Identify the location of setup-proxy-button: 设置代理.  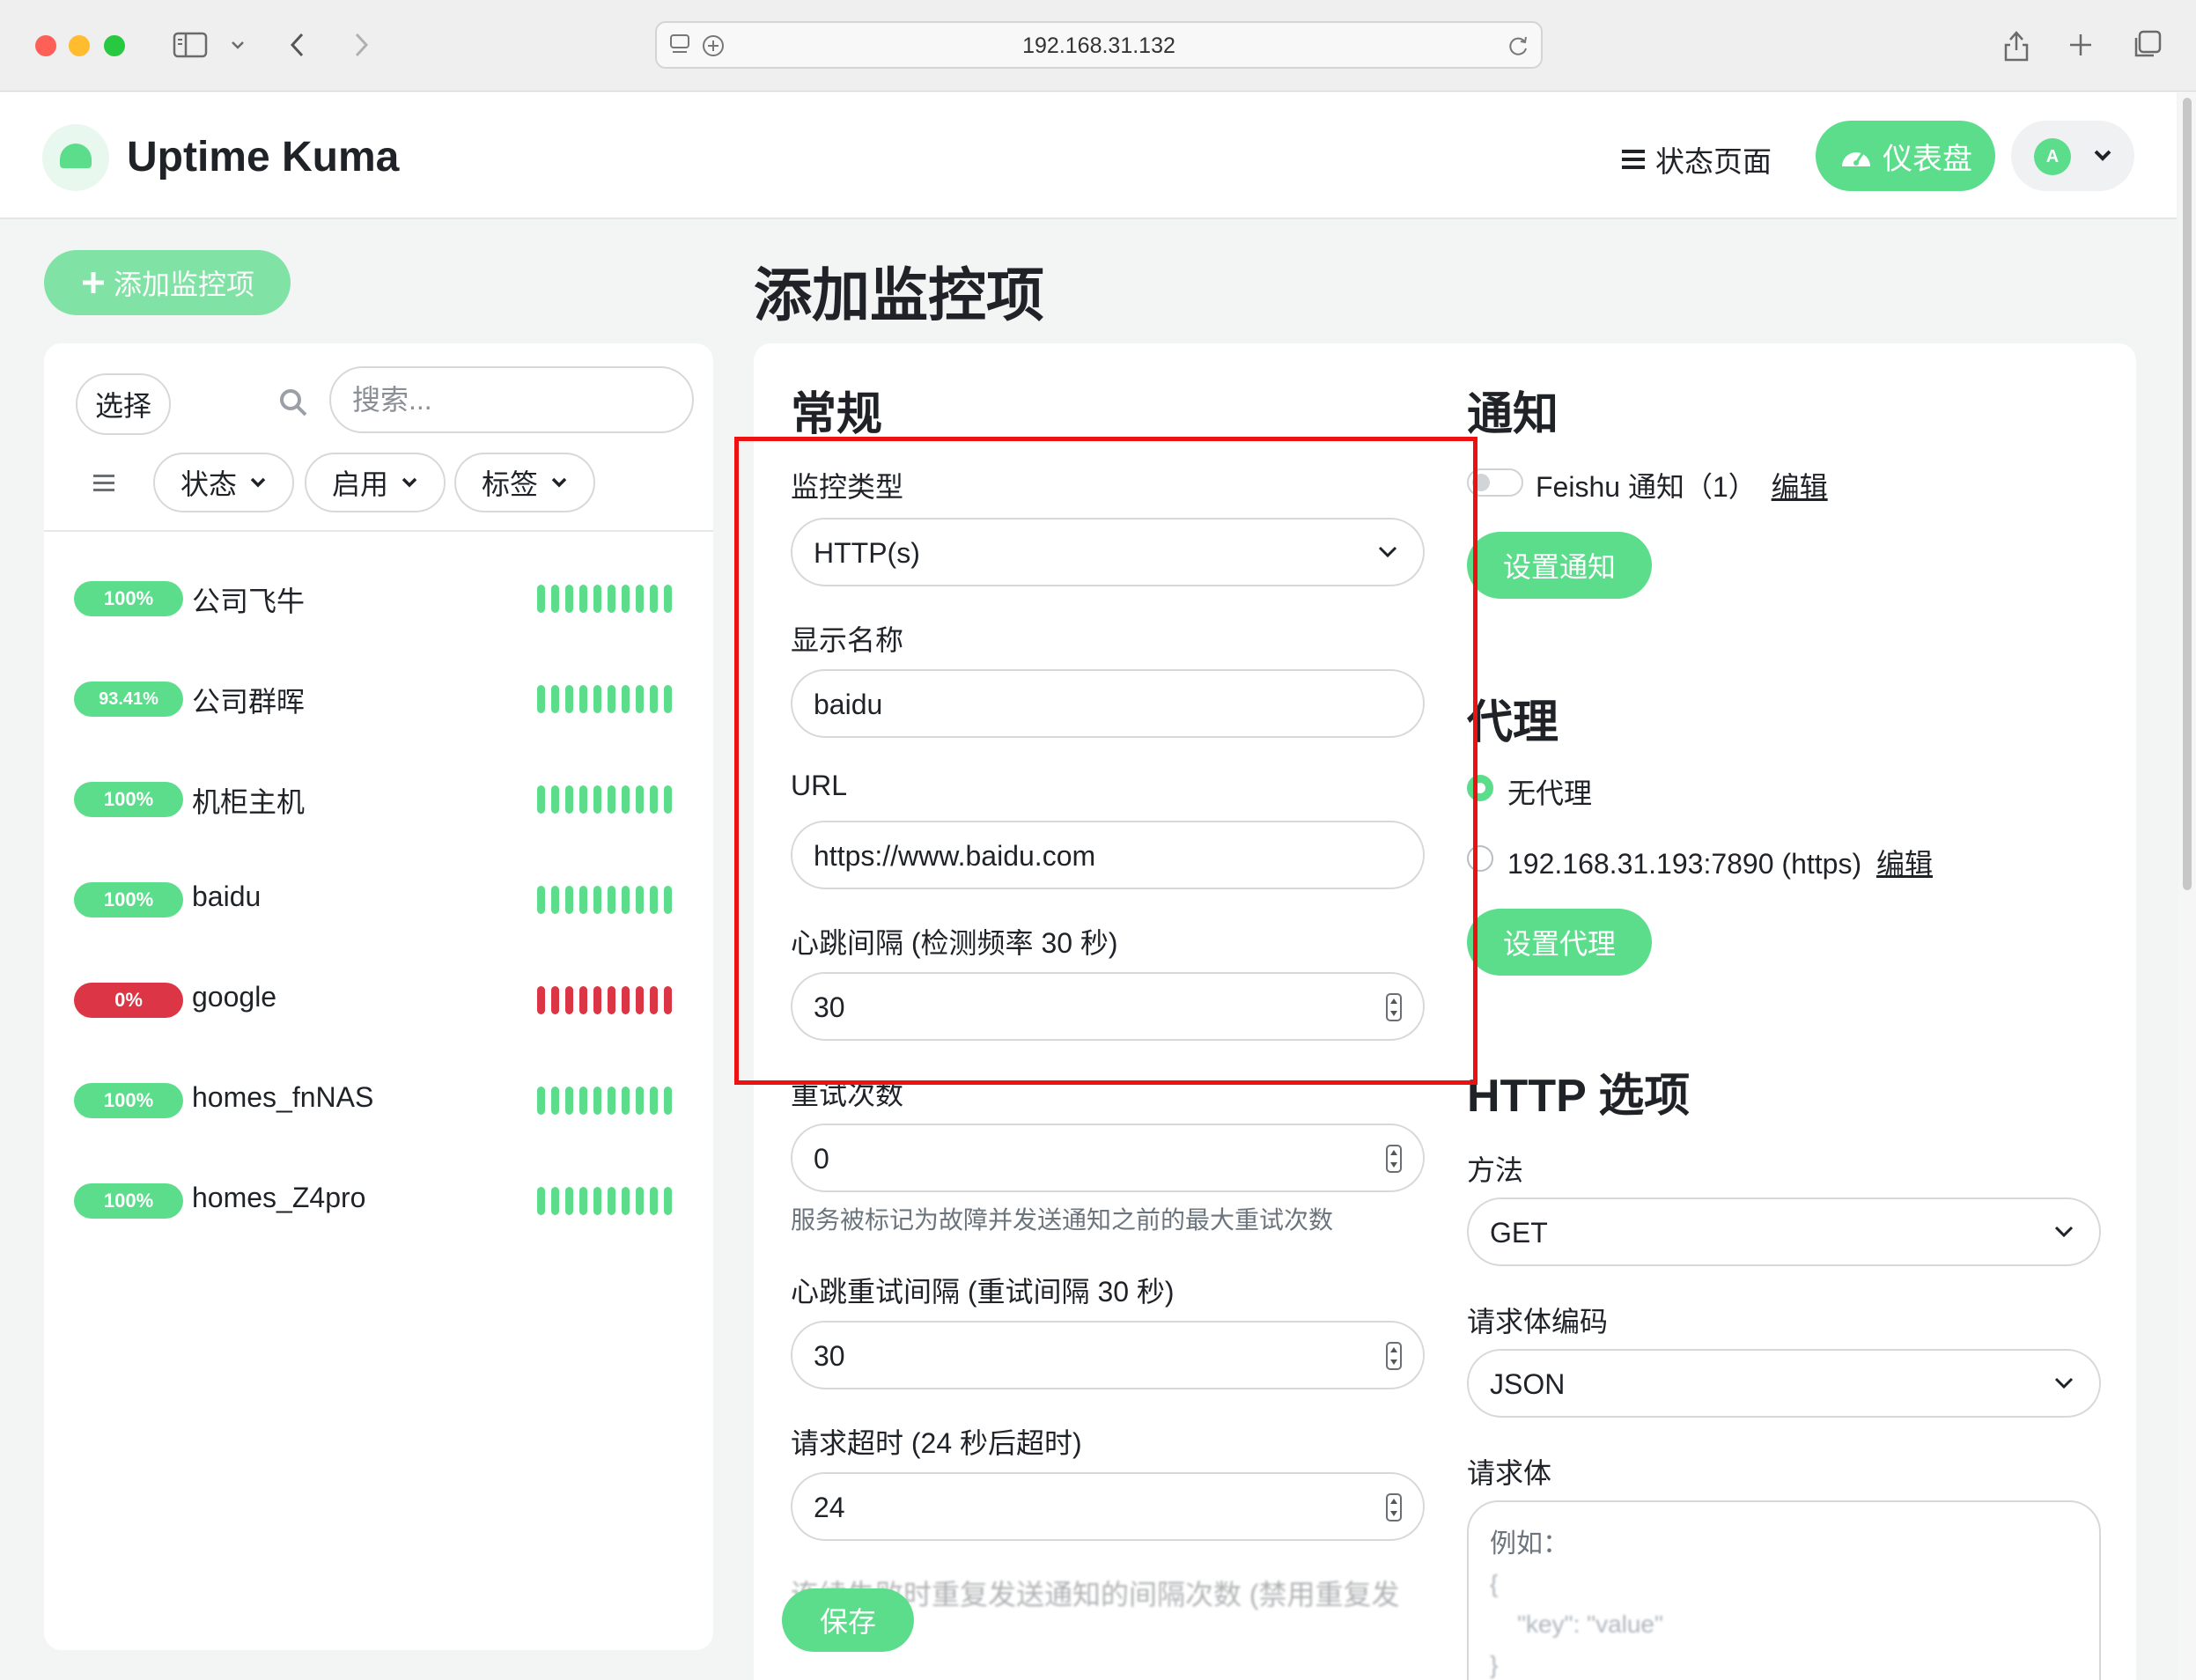
(1559, 942).